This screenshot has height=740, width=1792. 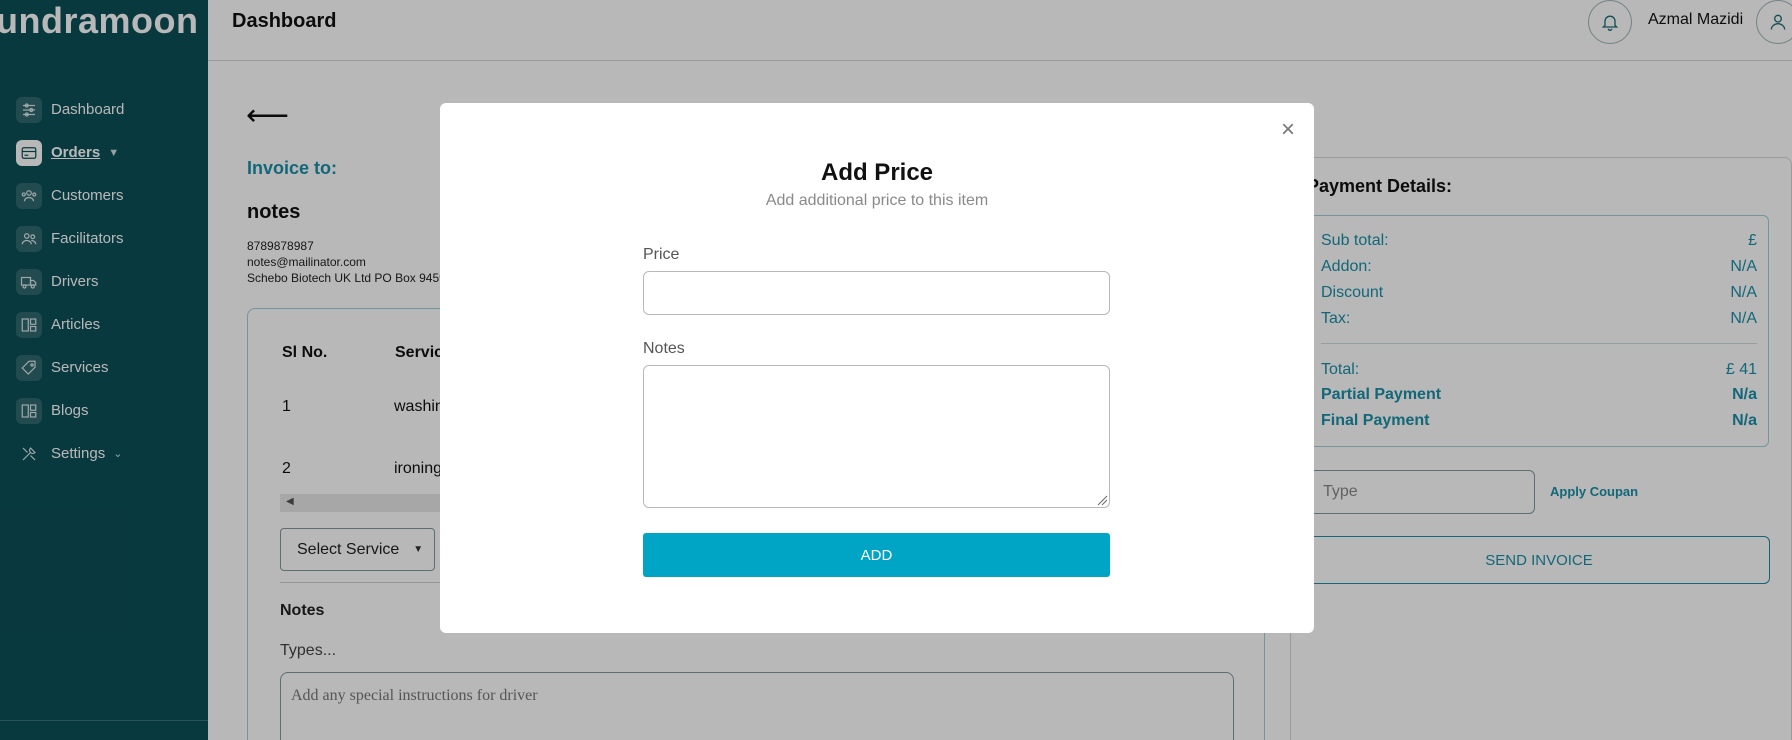 What do you see at coordinates (661, 254) in the screenshot?
I see `price-label: Price` at bounding box center [661, 254].